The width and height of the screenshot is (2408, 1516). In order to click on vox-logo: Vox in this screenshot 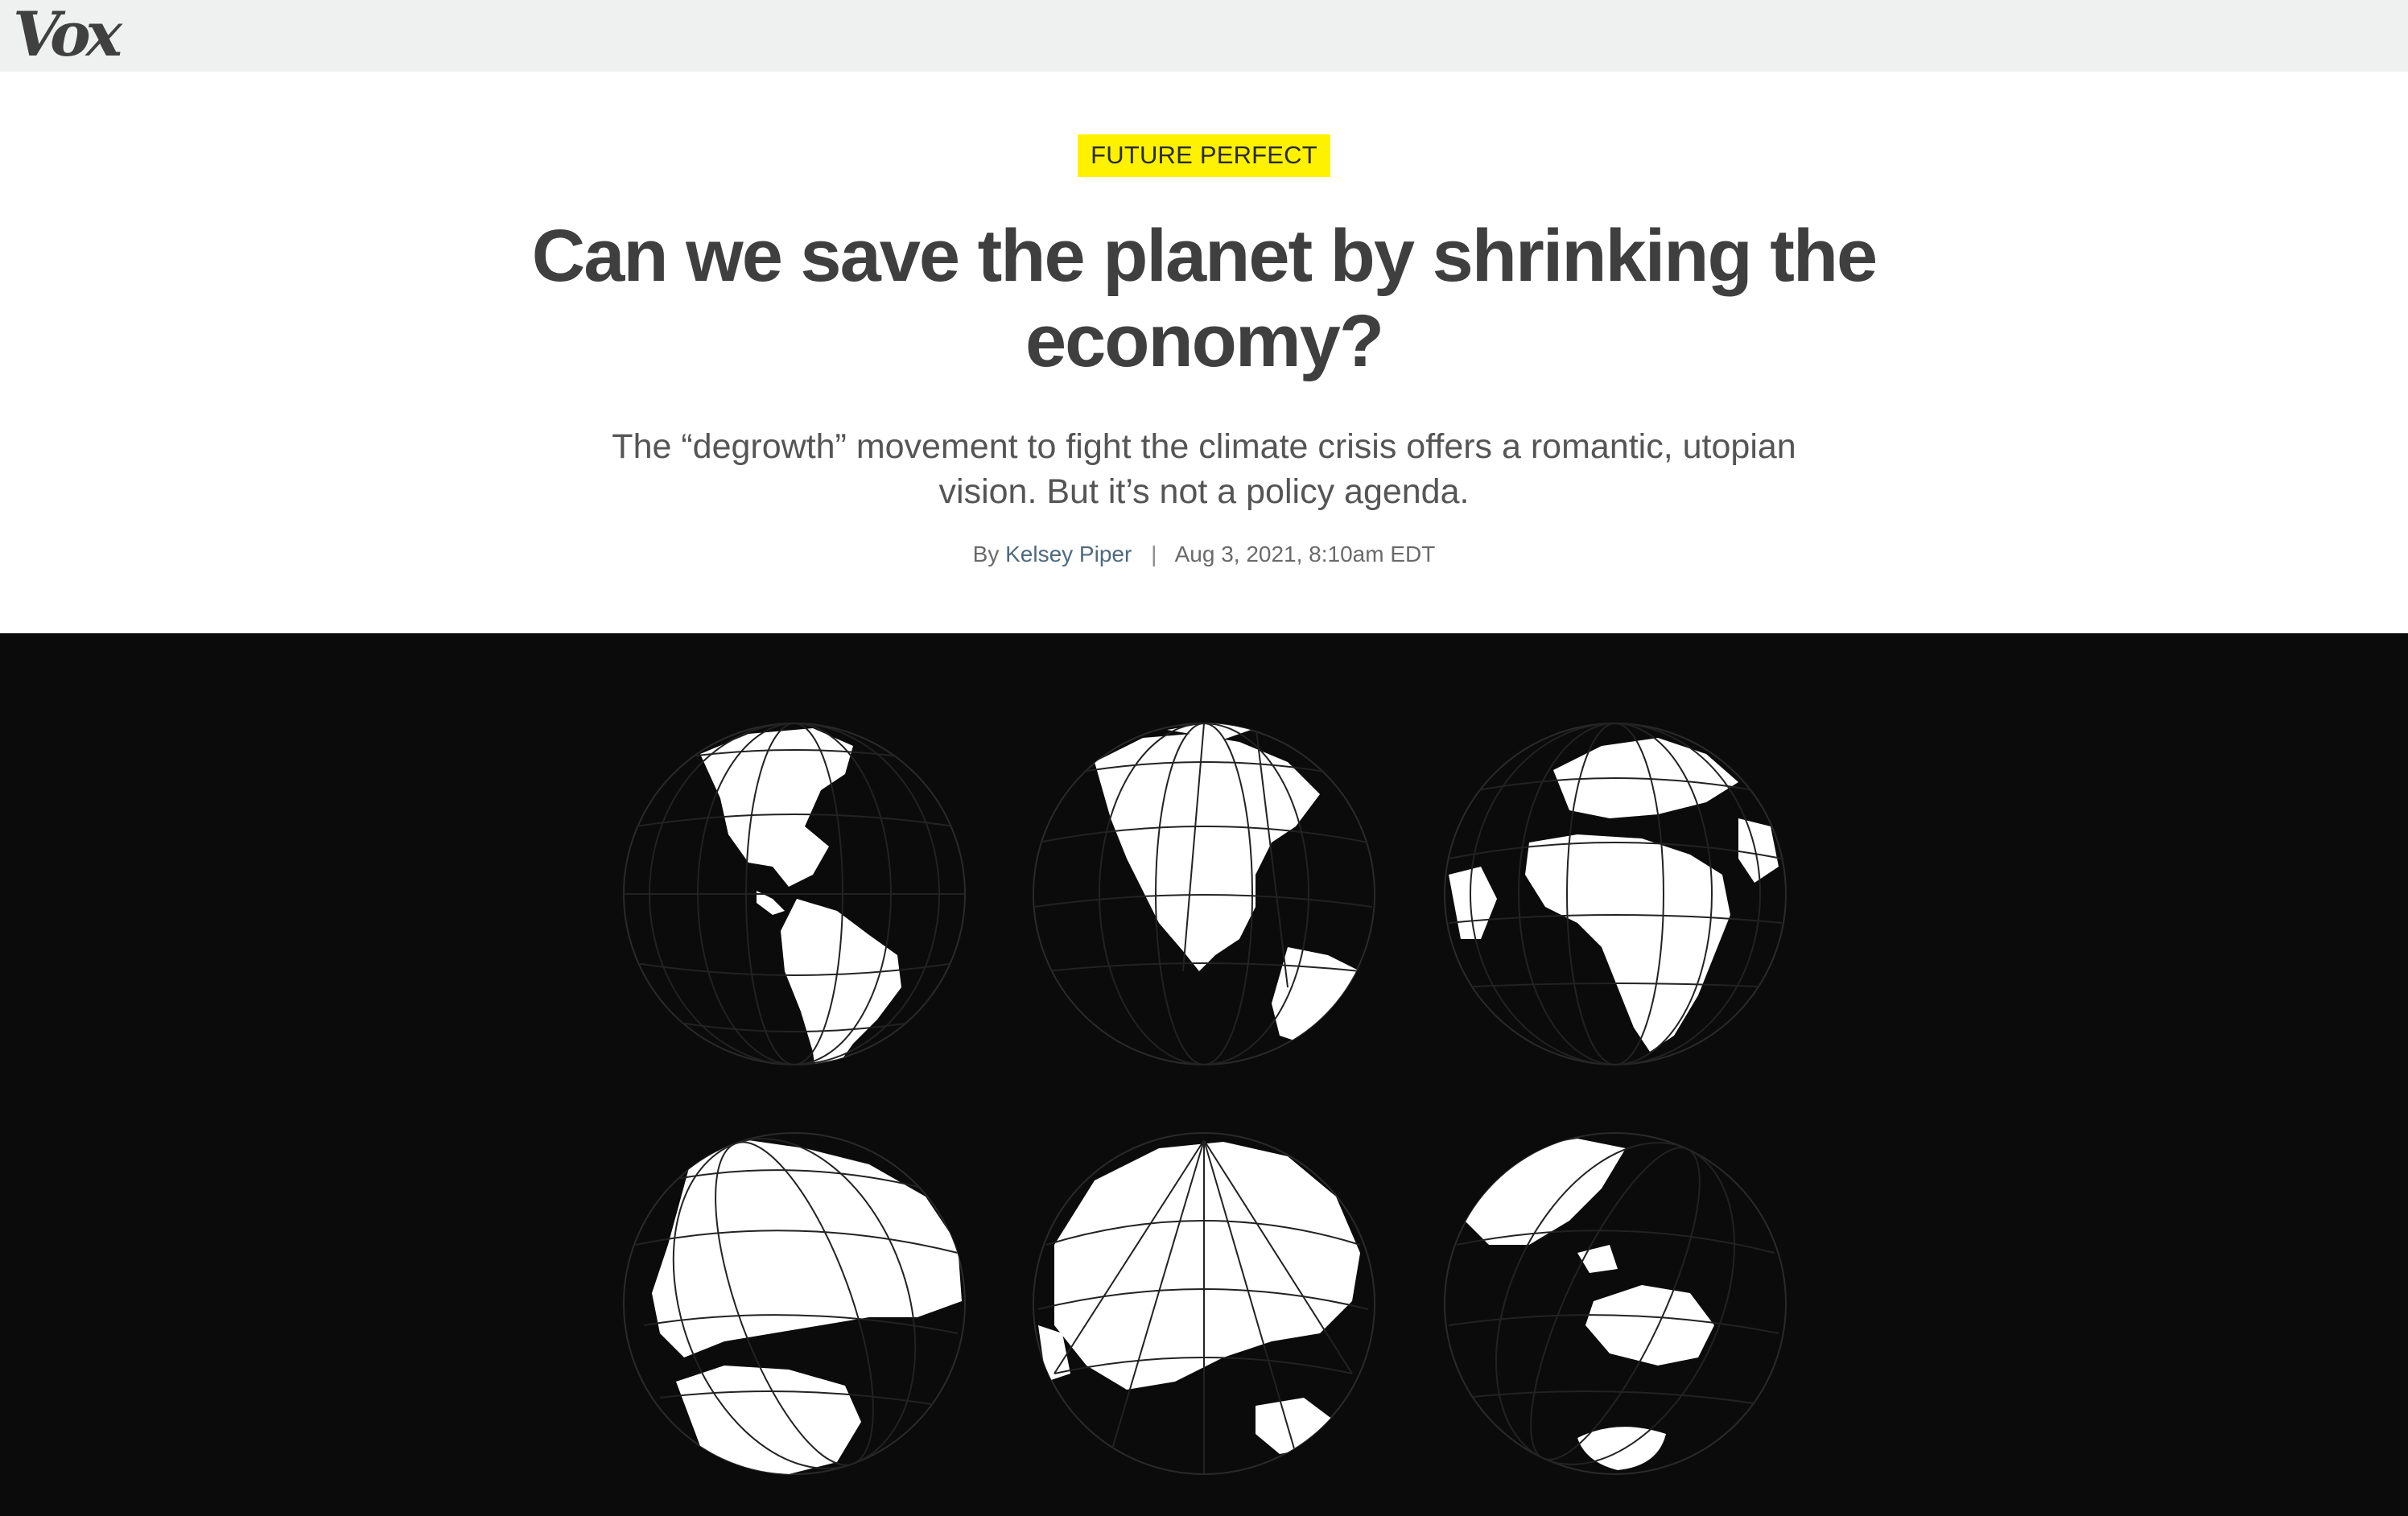, I will do `click(67, 35)`.